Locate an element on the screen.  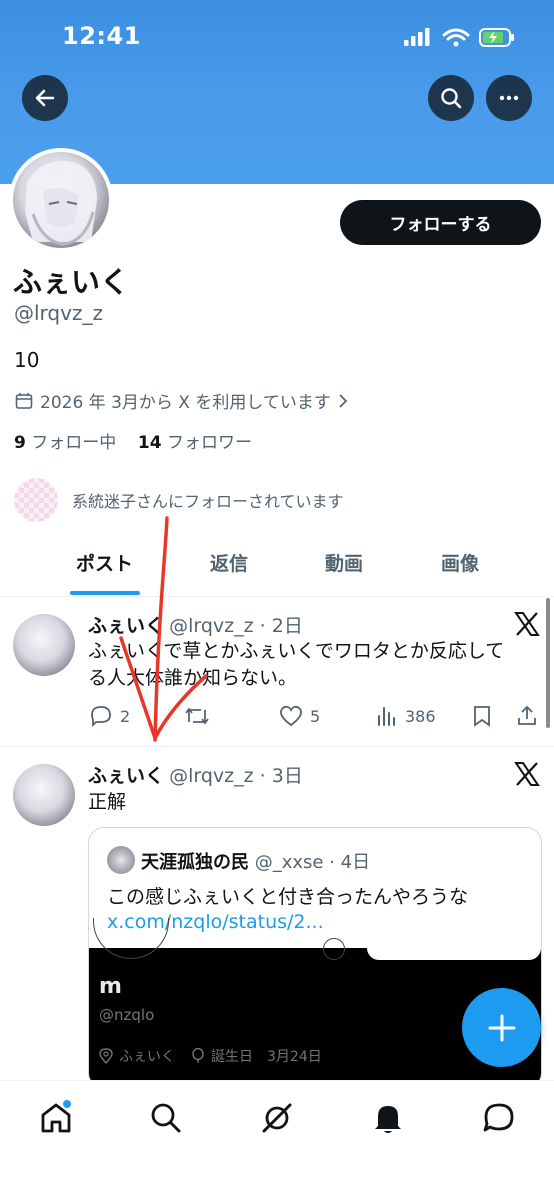
reply-button: 2 is located at coordinates (109, 716).